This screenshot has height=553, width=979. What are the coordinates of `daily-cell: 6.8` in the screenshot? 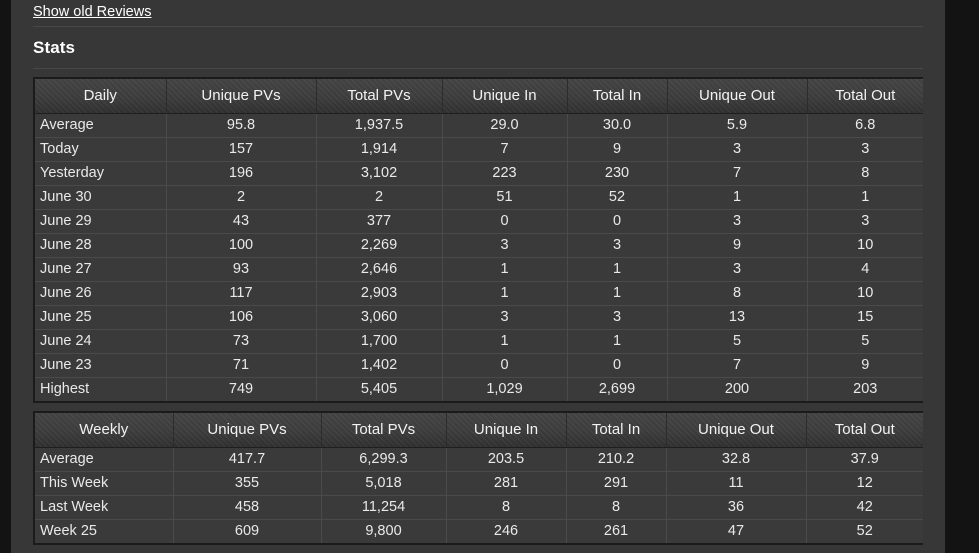 It's located at (865, 125).